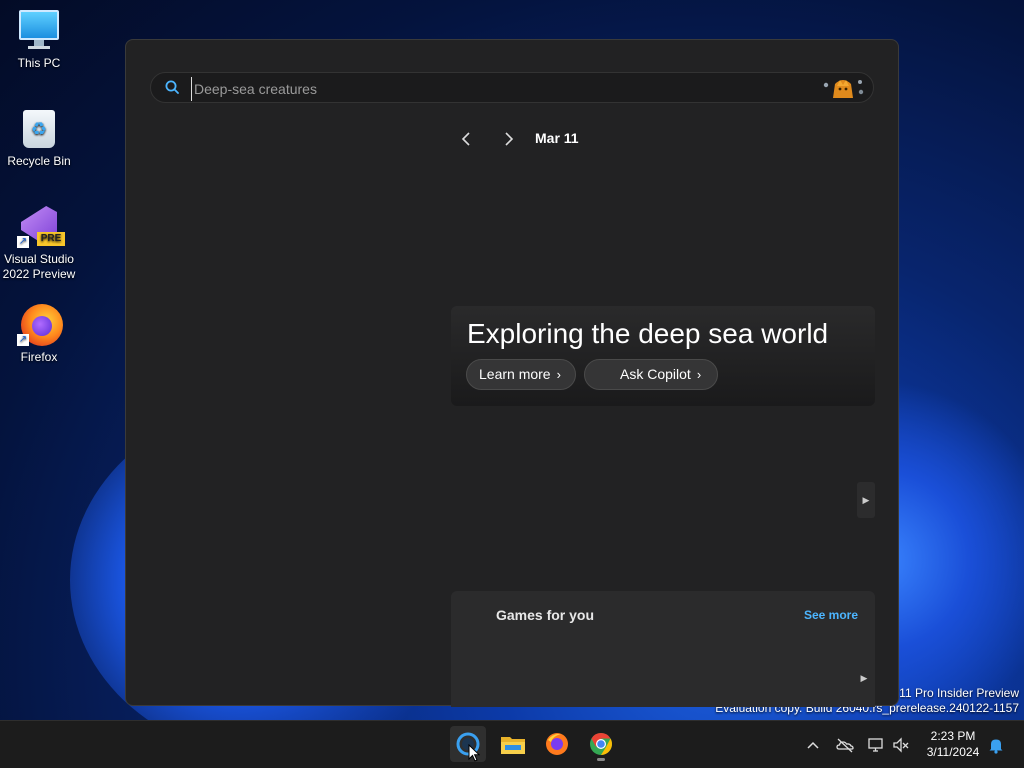  I want to click on watermark-line-1: s 11 Pro Insider Preview, so click(954, 693).